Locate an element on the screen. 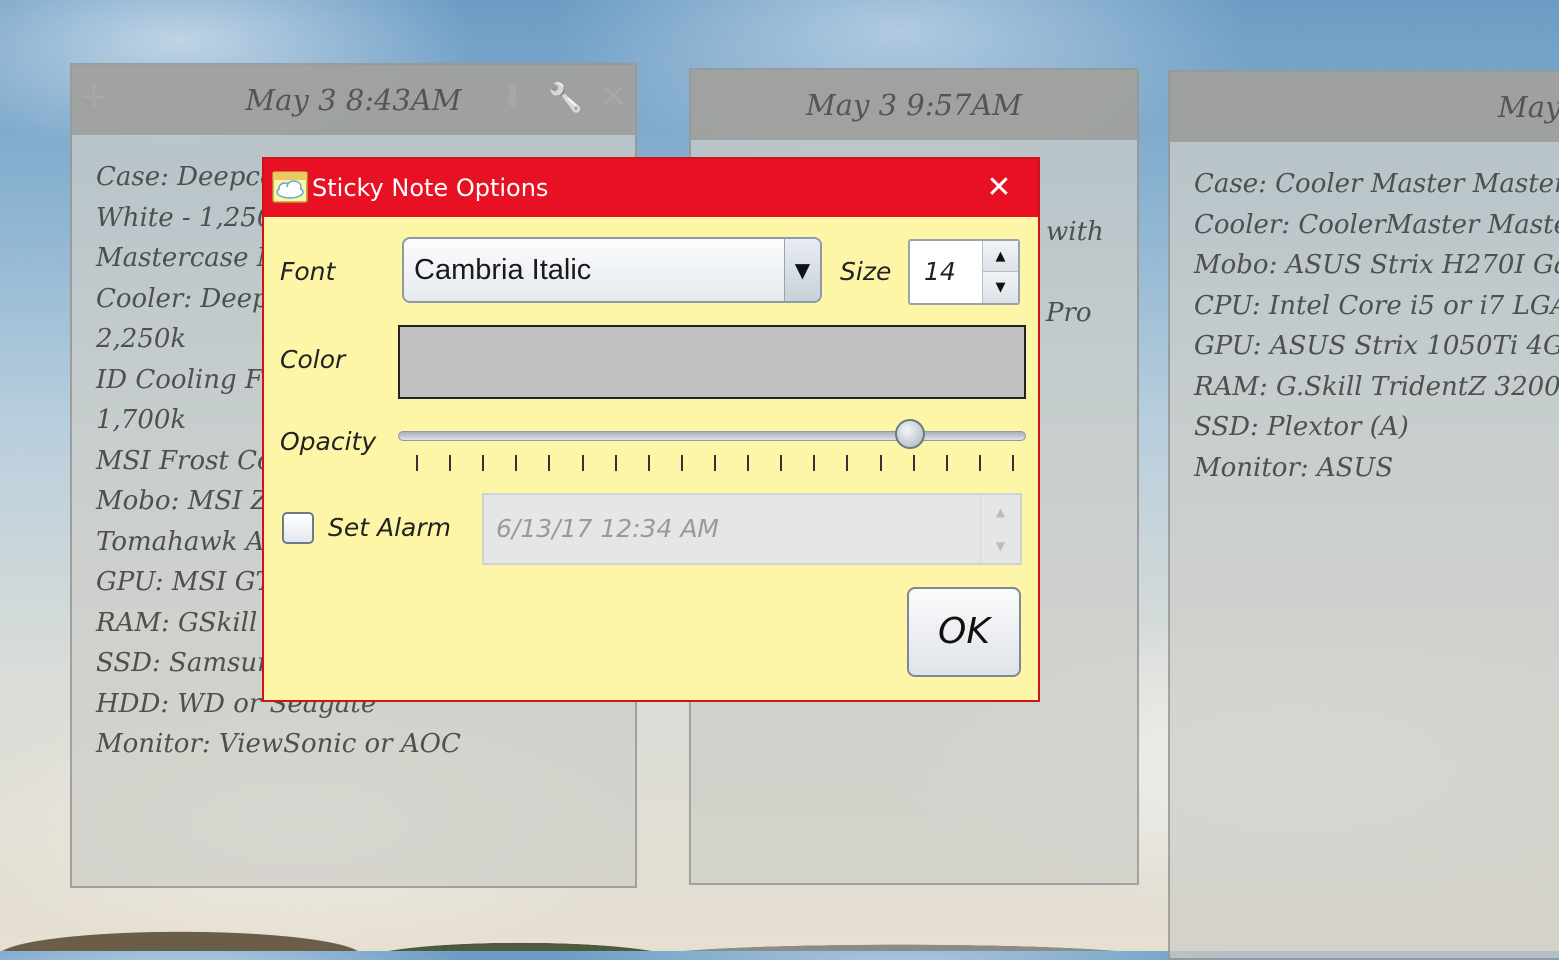  note-header: + May 3 8:43AM ⬇ 🔧 ✕ is located at coordinates (353, 100).